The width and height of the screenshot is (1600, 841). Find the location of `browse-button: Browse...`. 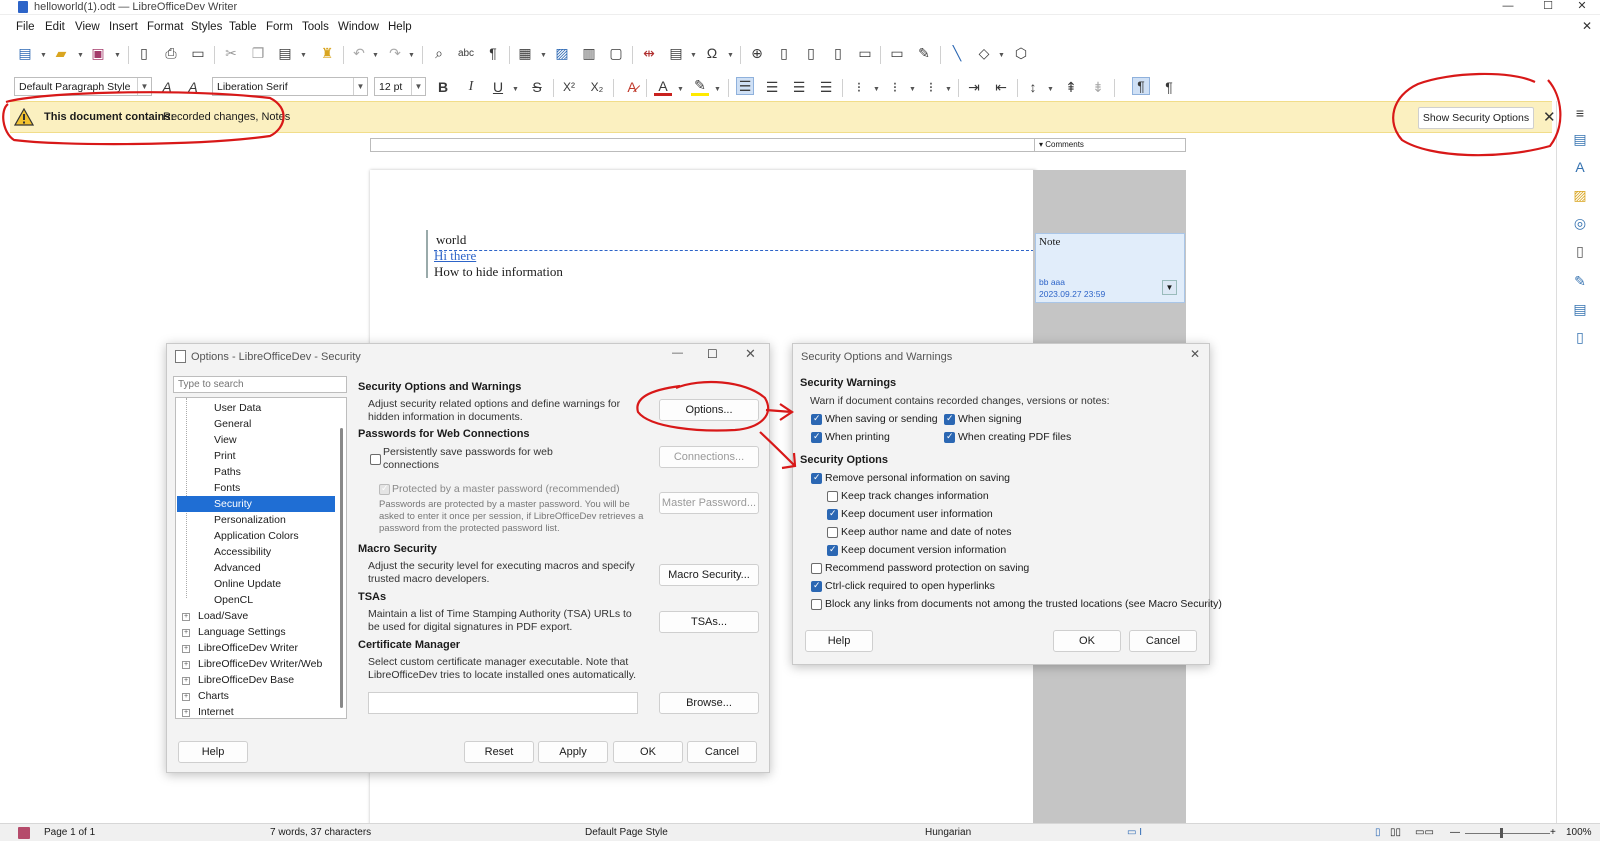

browse-button: Browse... is located at coordinates (709, 703).